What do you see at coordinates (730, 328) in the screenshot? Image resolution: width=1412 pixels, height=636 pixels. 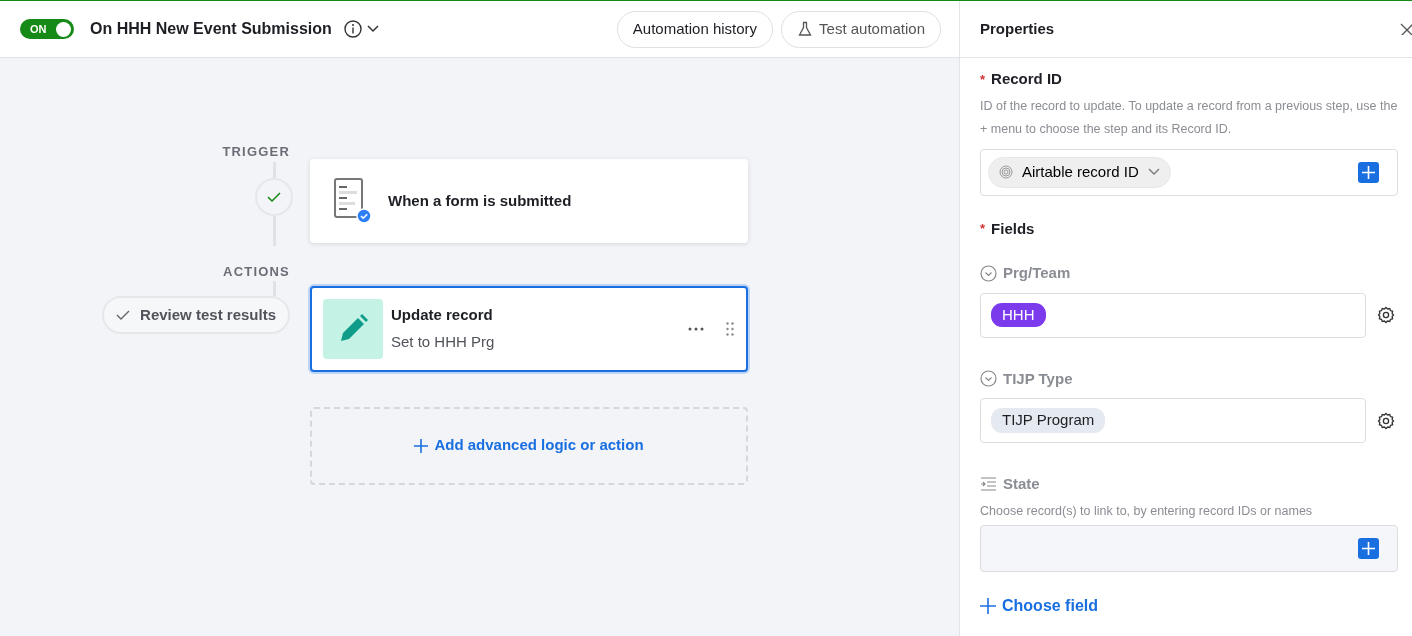 I see `drag-handle-icon` at bounding box center [730, 328].